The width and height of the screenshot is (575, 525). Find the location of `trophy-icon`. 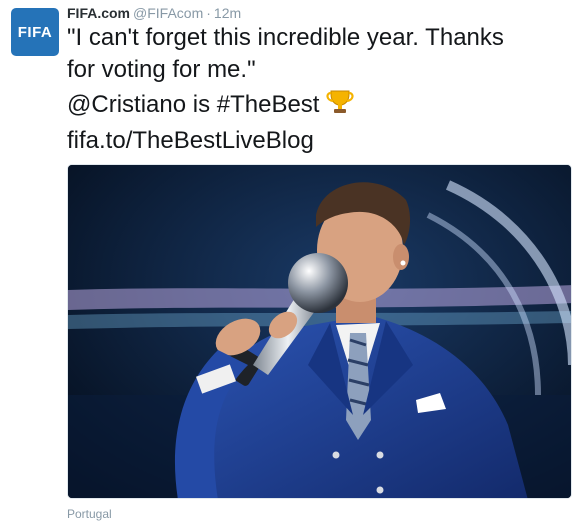

trophy-icon is located at coordinates (340, 105).